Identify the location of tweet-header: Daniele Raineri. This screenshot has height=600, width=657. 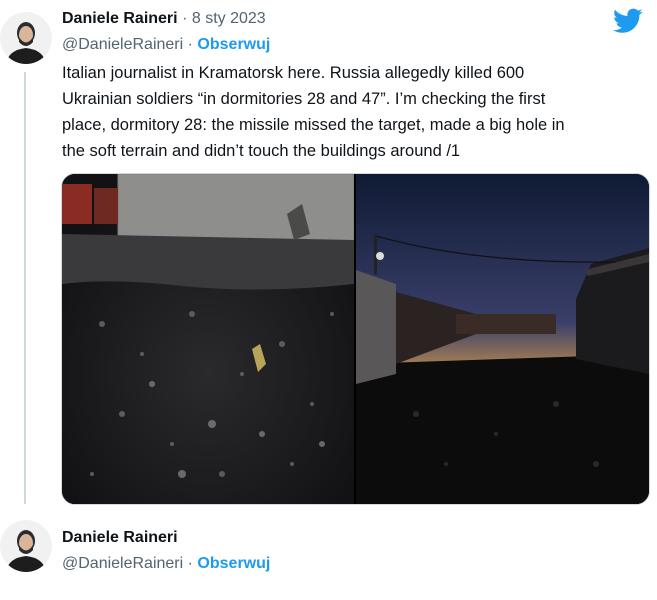
(120, 538).